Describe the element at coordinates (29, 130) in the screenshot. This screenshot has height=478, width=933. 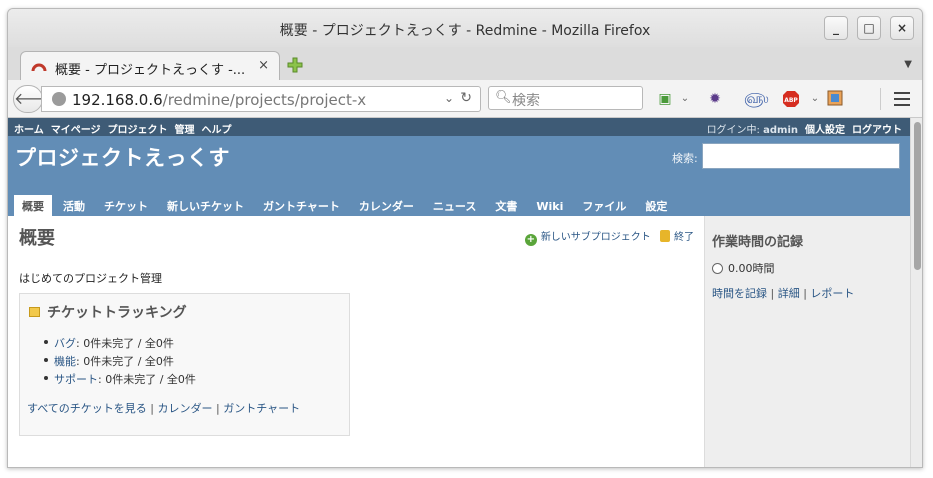
I see `top-menu-home: ホーム` at that location.